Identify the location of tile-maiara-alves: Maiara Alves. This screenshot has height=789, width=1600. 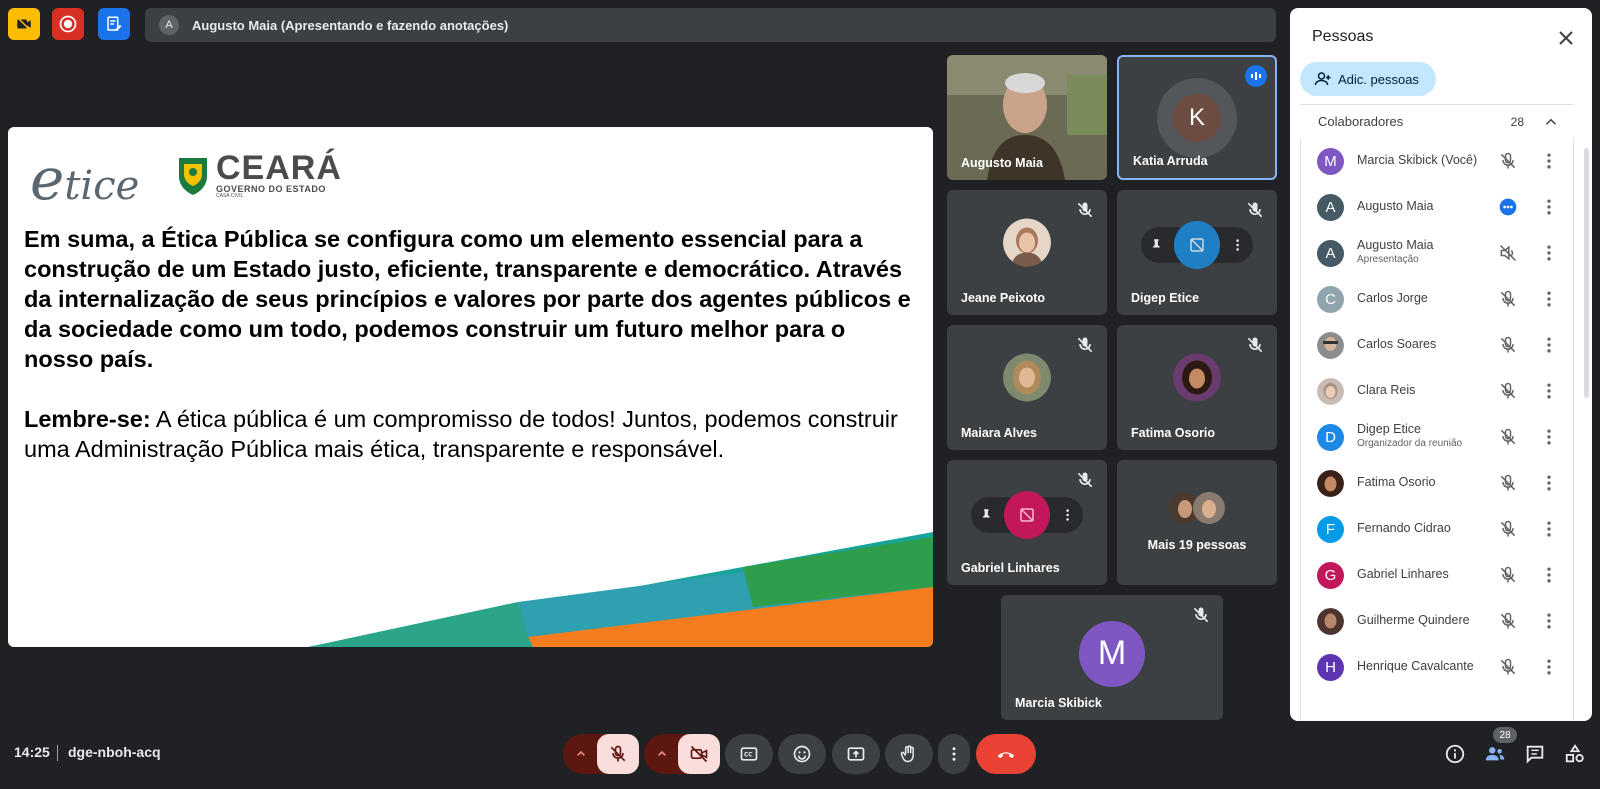
(1027, 387).